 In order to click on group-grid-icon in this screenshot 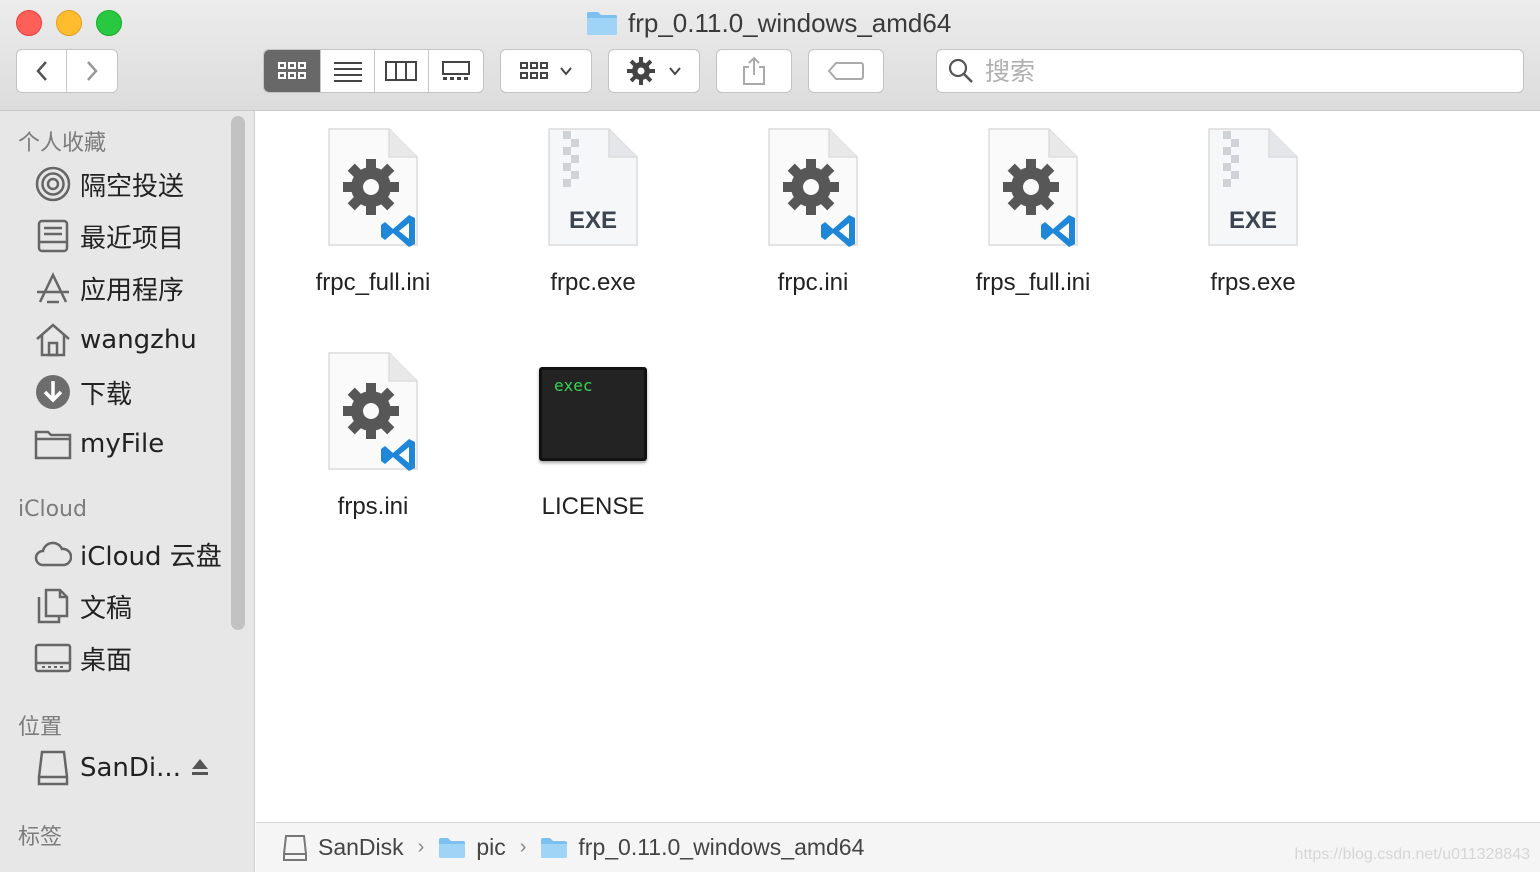, I will do `click(534, 70)`.